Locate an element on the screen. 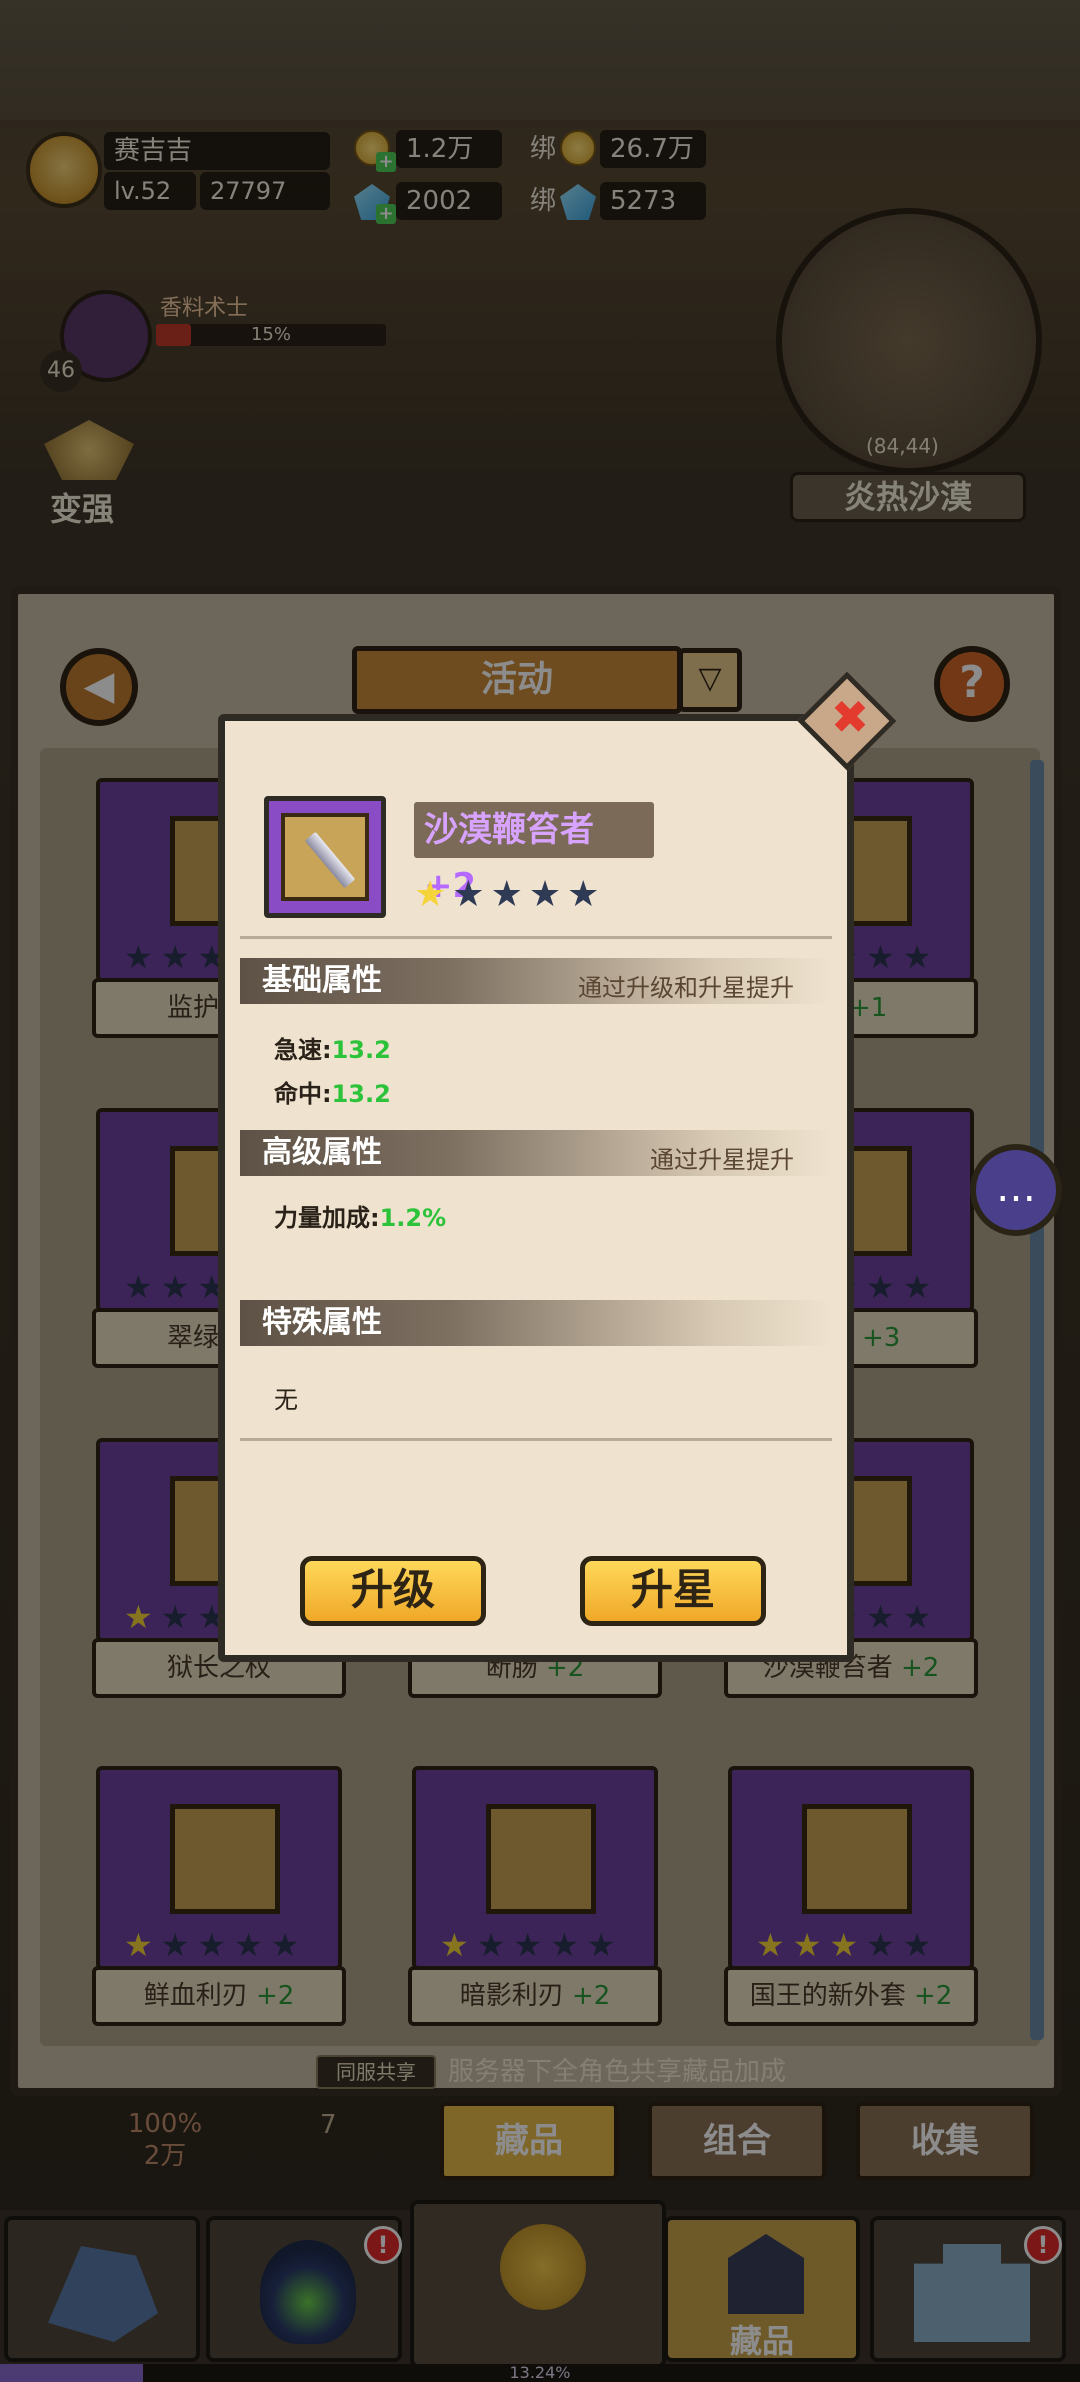  attr-row-haste: 急速:13.2 is located at coordinates (332, 1047).